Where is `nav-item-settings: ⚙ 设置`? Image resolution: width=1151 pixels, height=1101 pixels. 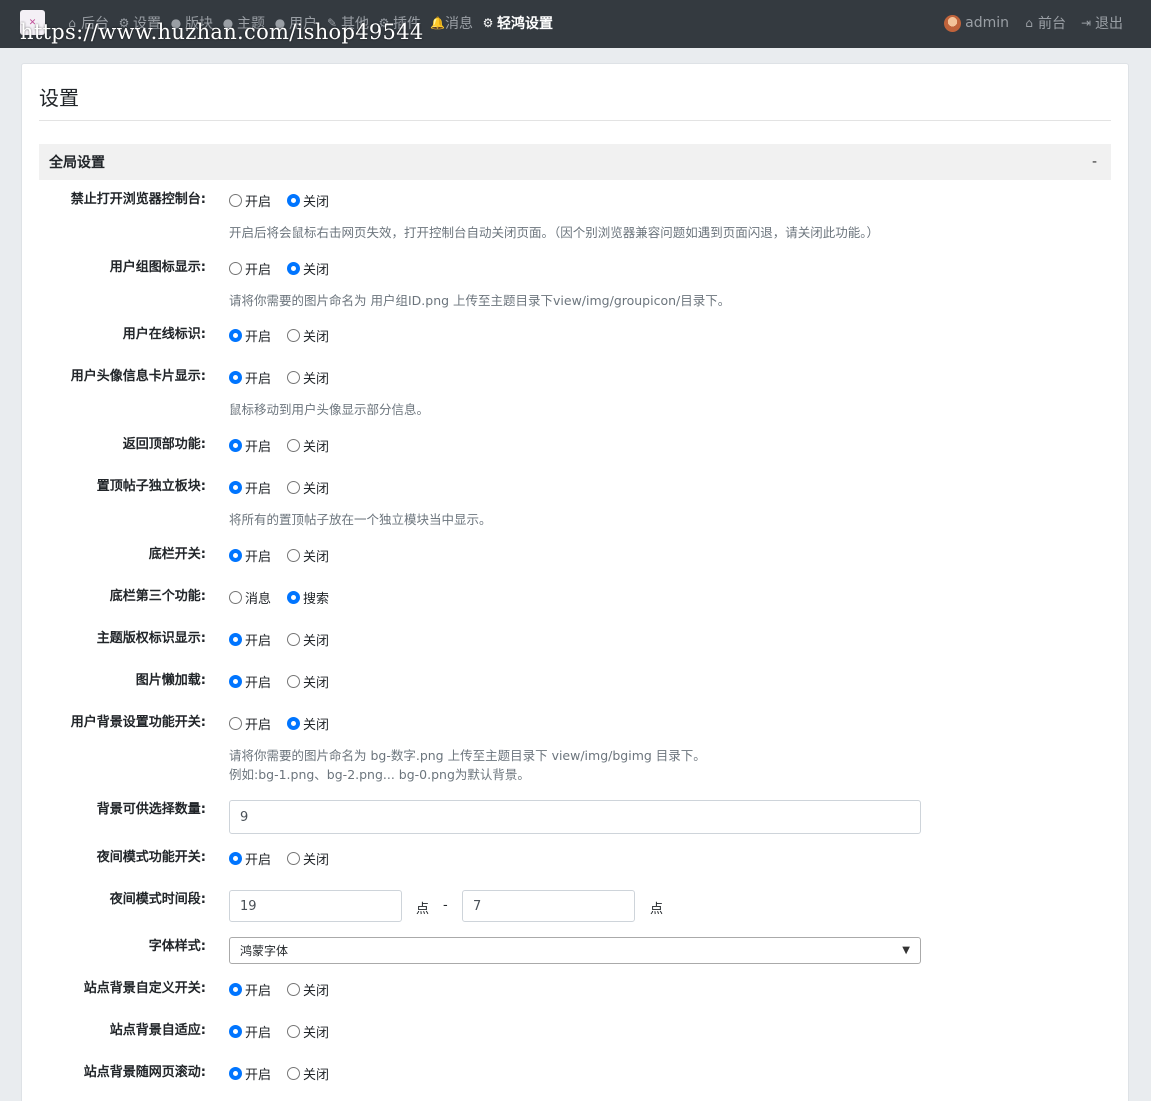 nav-item-settings: ⚙ 设置 is located at coordinates (139, 23).